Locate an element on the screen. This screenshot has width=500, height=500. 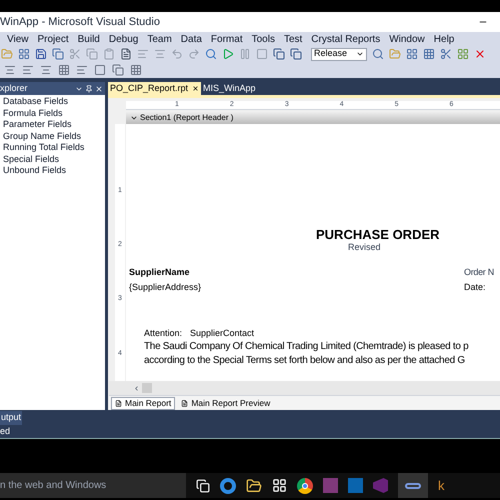
dropdown-icon is located at coordinates (360, 54).